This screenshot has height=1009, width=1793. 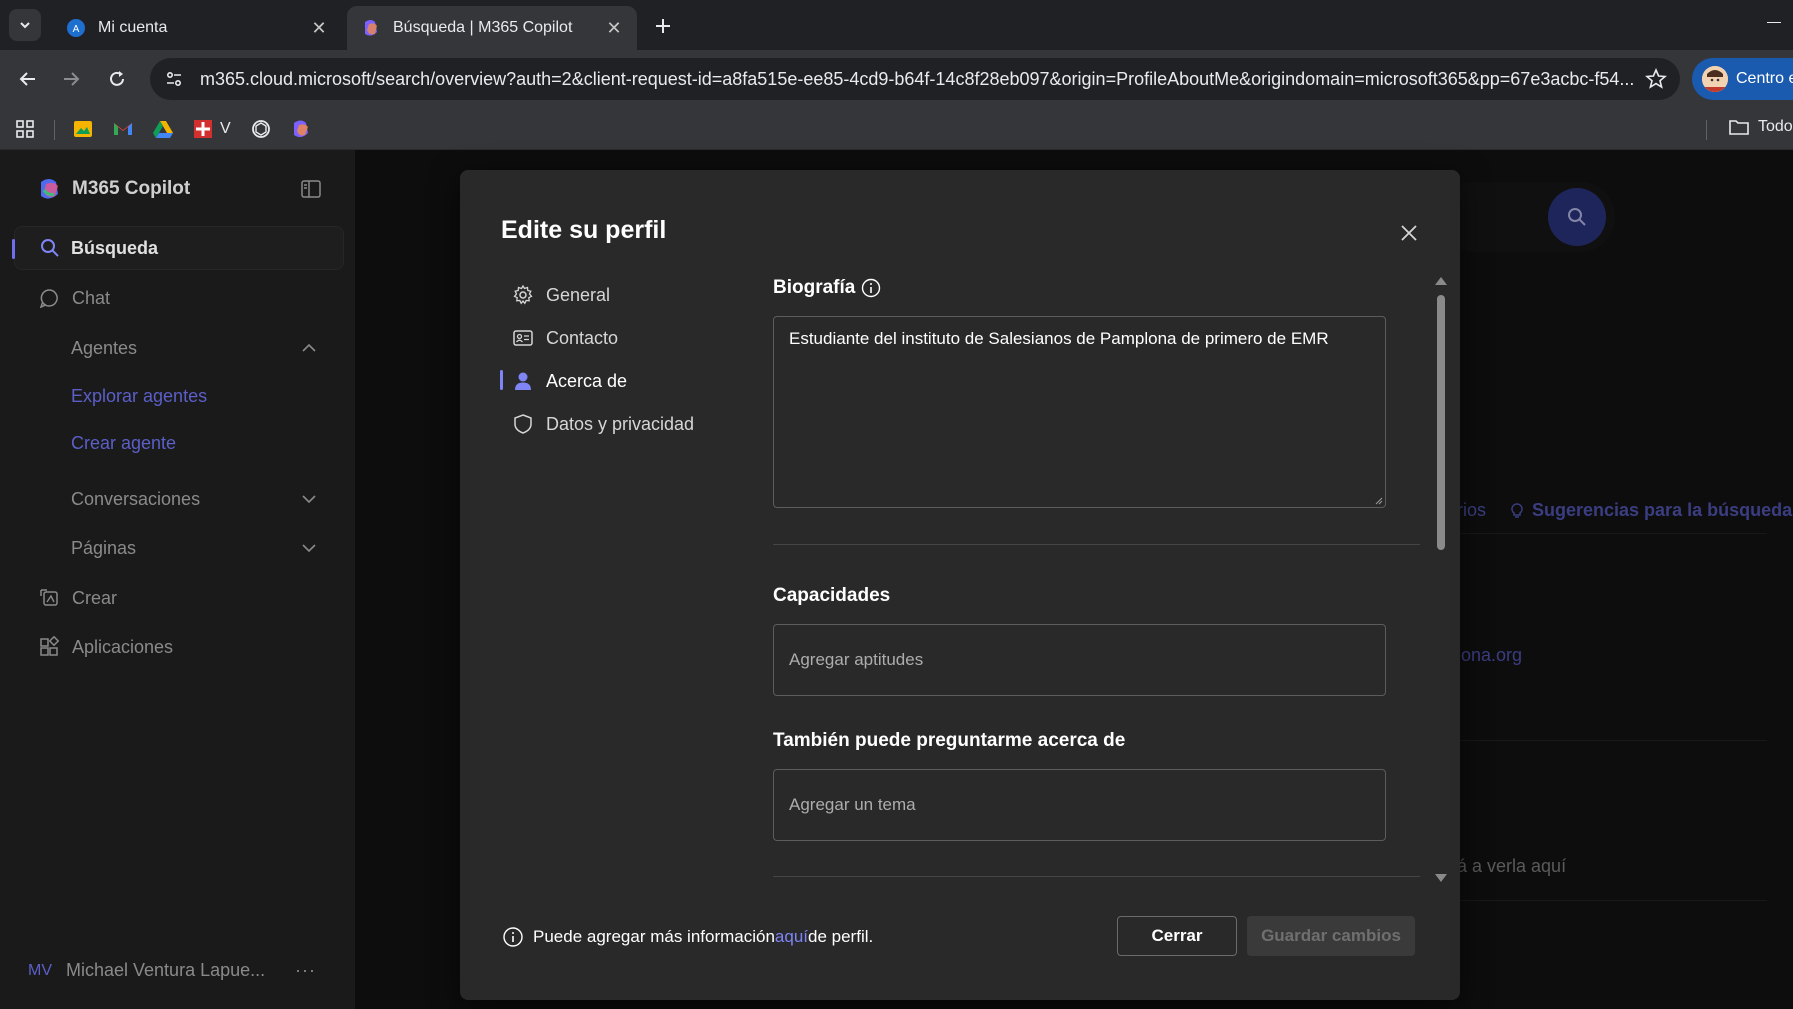 I want to click on arrow-left-icon, so click(x=27, y=79).